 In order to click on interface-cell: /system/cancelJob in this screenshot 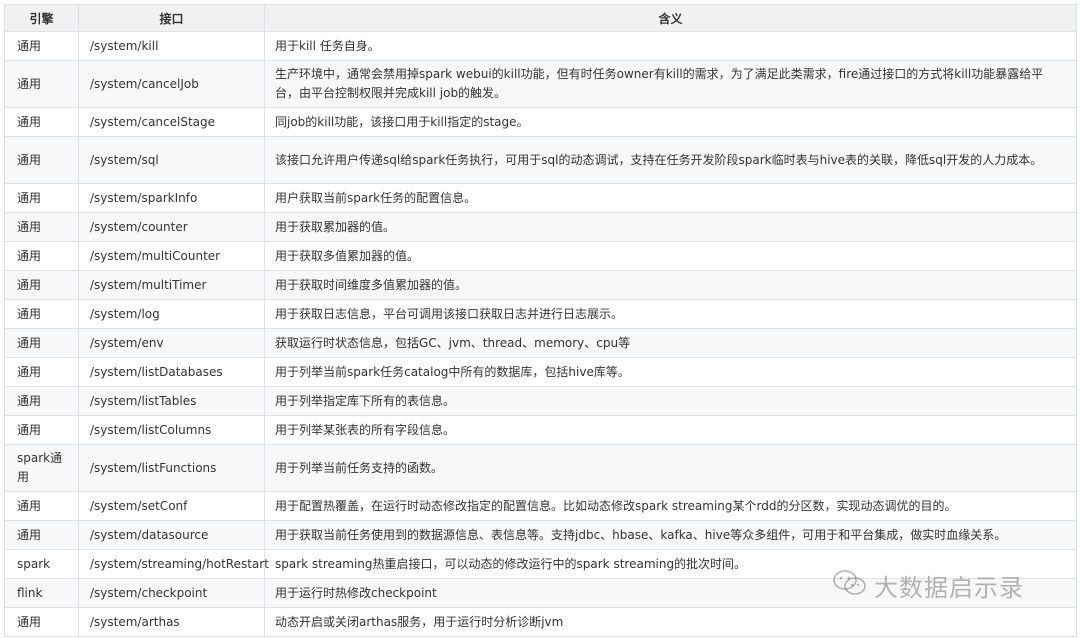, I will do `click(171, 84)`.